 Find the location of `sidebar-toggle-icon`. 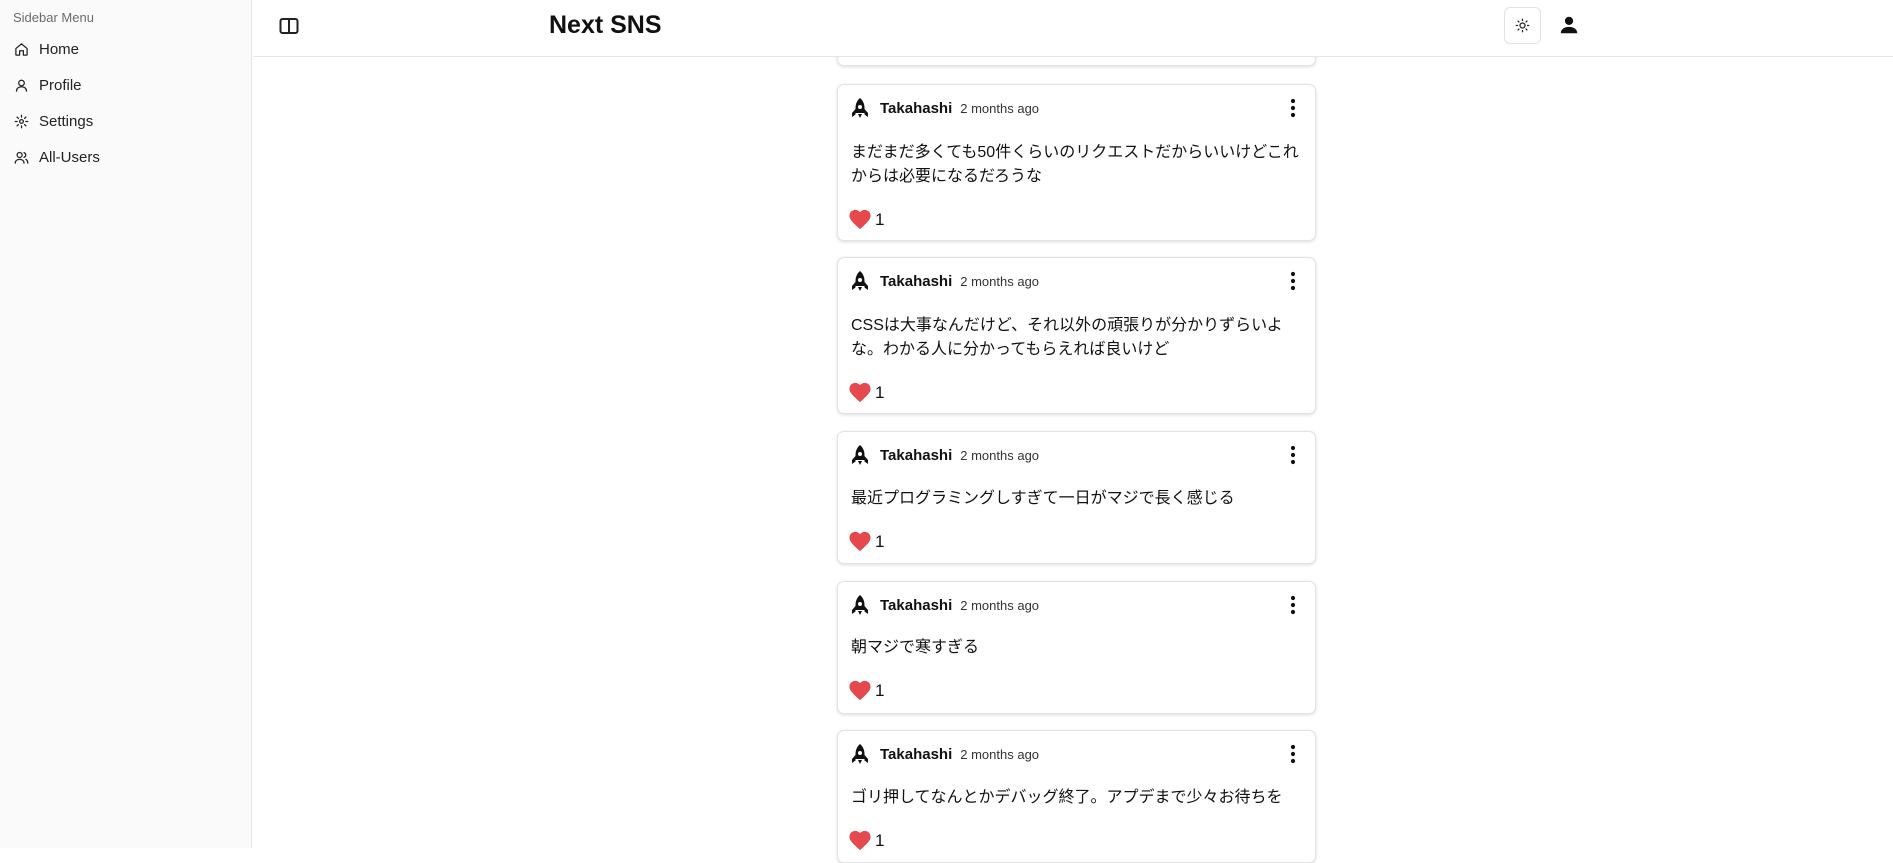

sidebar-toggle-icon is located at coordinates (289, 26).